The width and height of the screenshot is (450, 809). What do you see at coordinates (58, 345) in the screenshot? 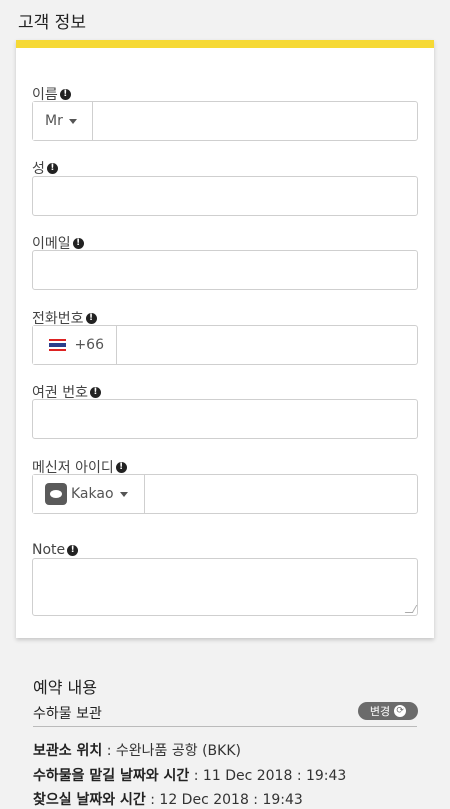
I see `thailand-flag-icon` at bounding box center [58, 345].